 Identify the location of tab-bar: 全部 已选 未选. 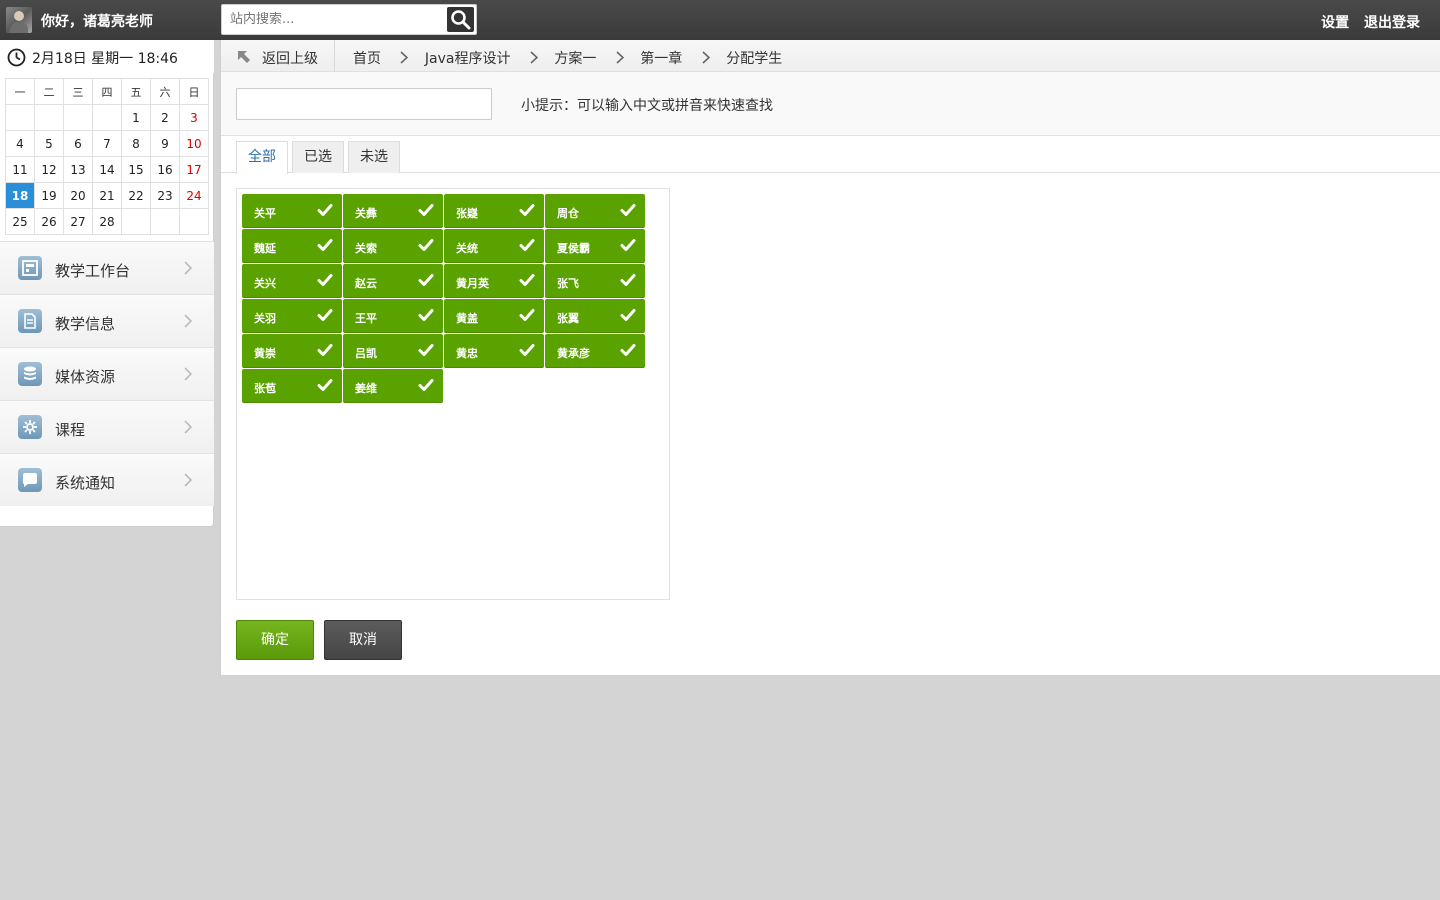
(830, 155).